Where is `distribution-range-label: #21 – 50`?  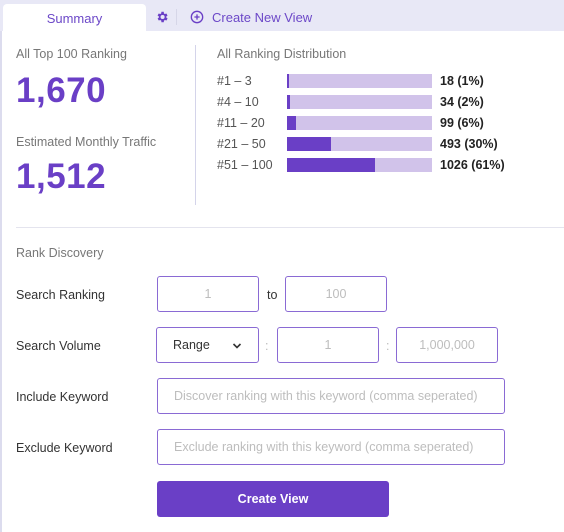 distribution-range-label: #21 – 50 is located at coordinates (241, 144).